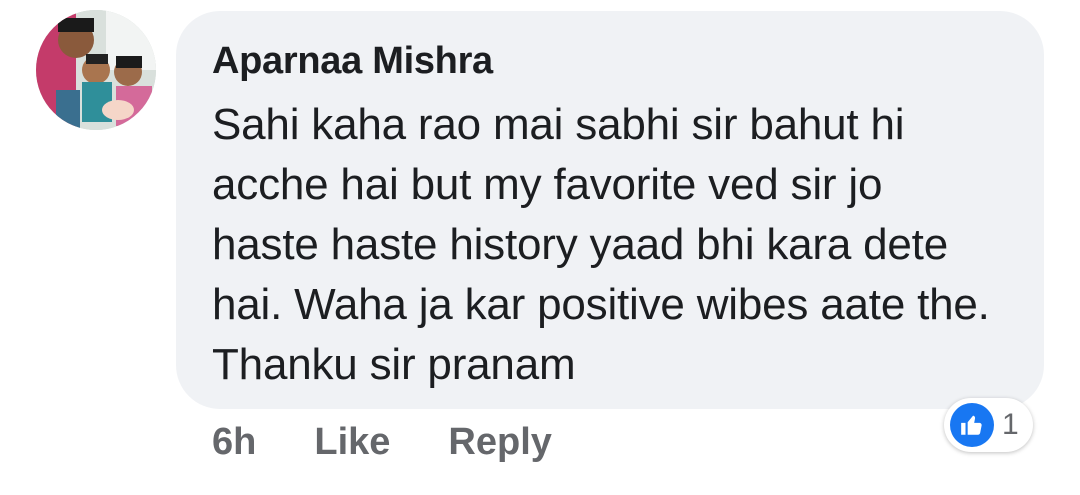 This screenshot has width=1080, height=495. Describe the element at coordinates (972, 425) in the screenshot. I see `thumbs-up-icon` at that location.